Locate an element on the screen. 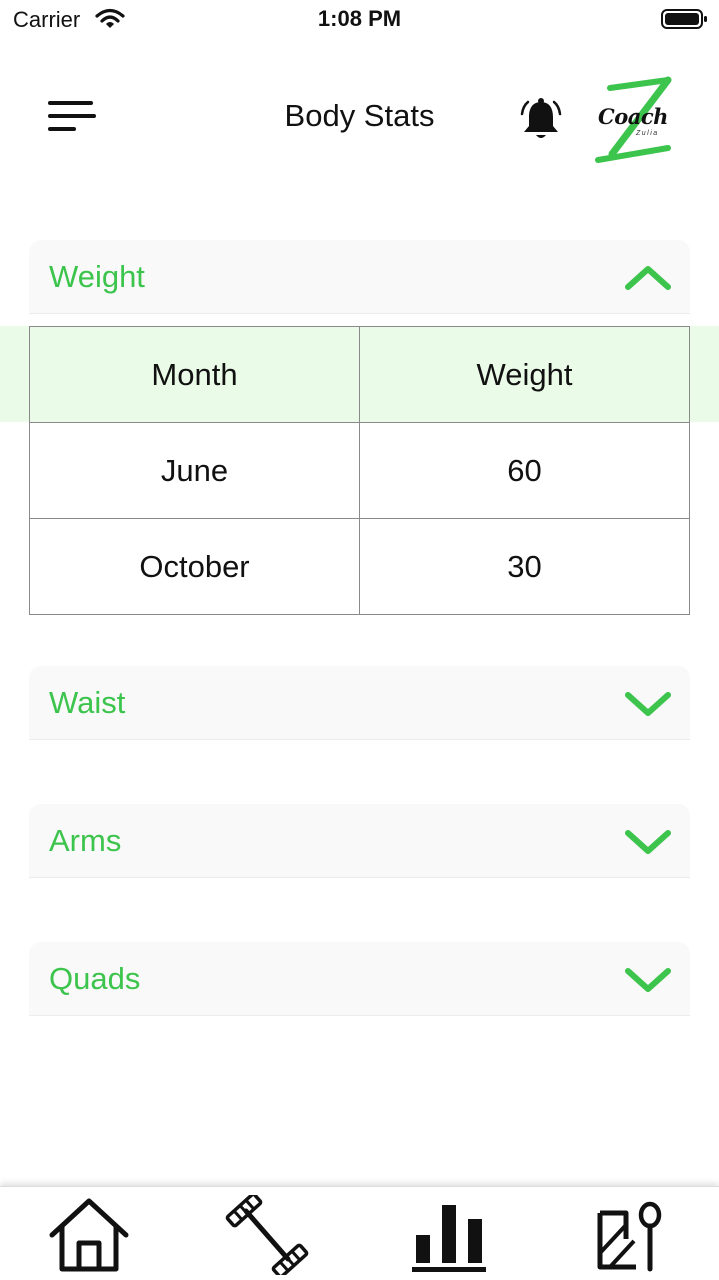 The image size is (719, 1280). cell-month: June is located at coordinates (194, 470).